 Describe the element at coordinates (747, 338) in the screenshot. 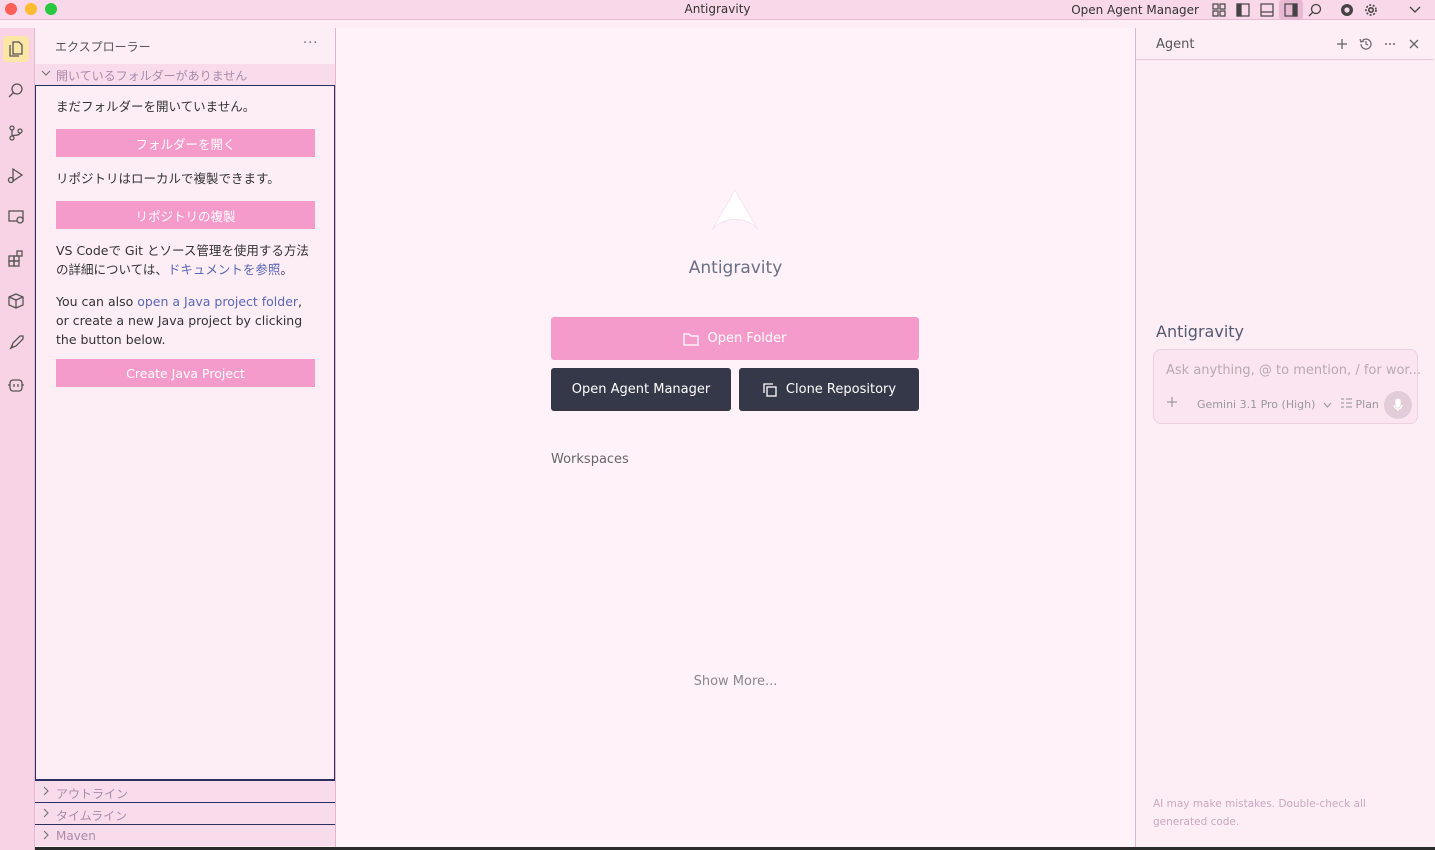

I see `open-folder-label: Open Folder` at that location.